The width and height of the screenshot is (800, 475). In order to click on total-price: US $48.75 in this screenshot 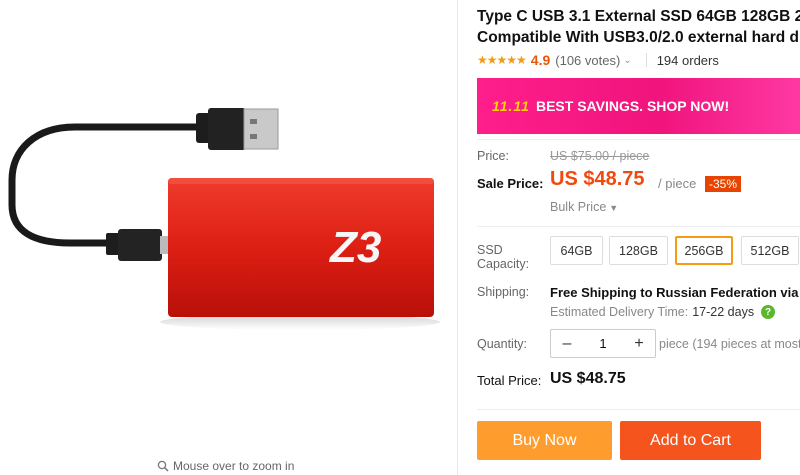, I will do `click(588, 378)`.